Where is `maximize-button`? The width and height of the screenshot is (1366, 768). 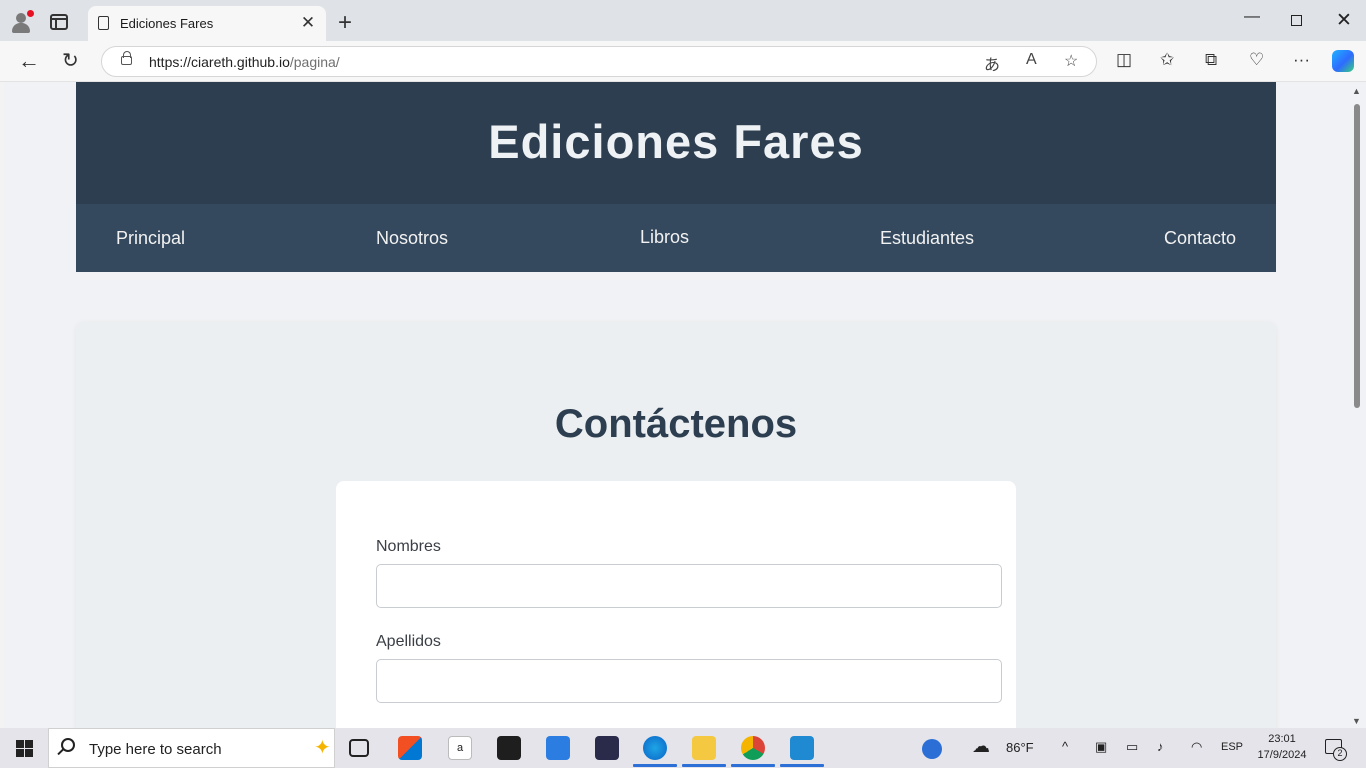 maximize-button is located at coordinates (1296, 20).